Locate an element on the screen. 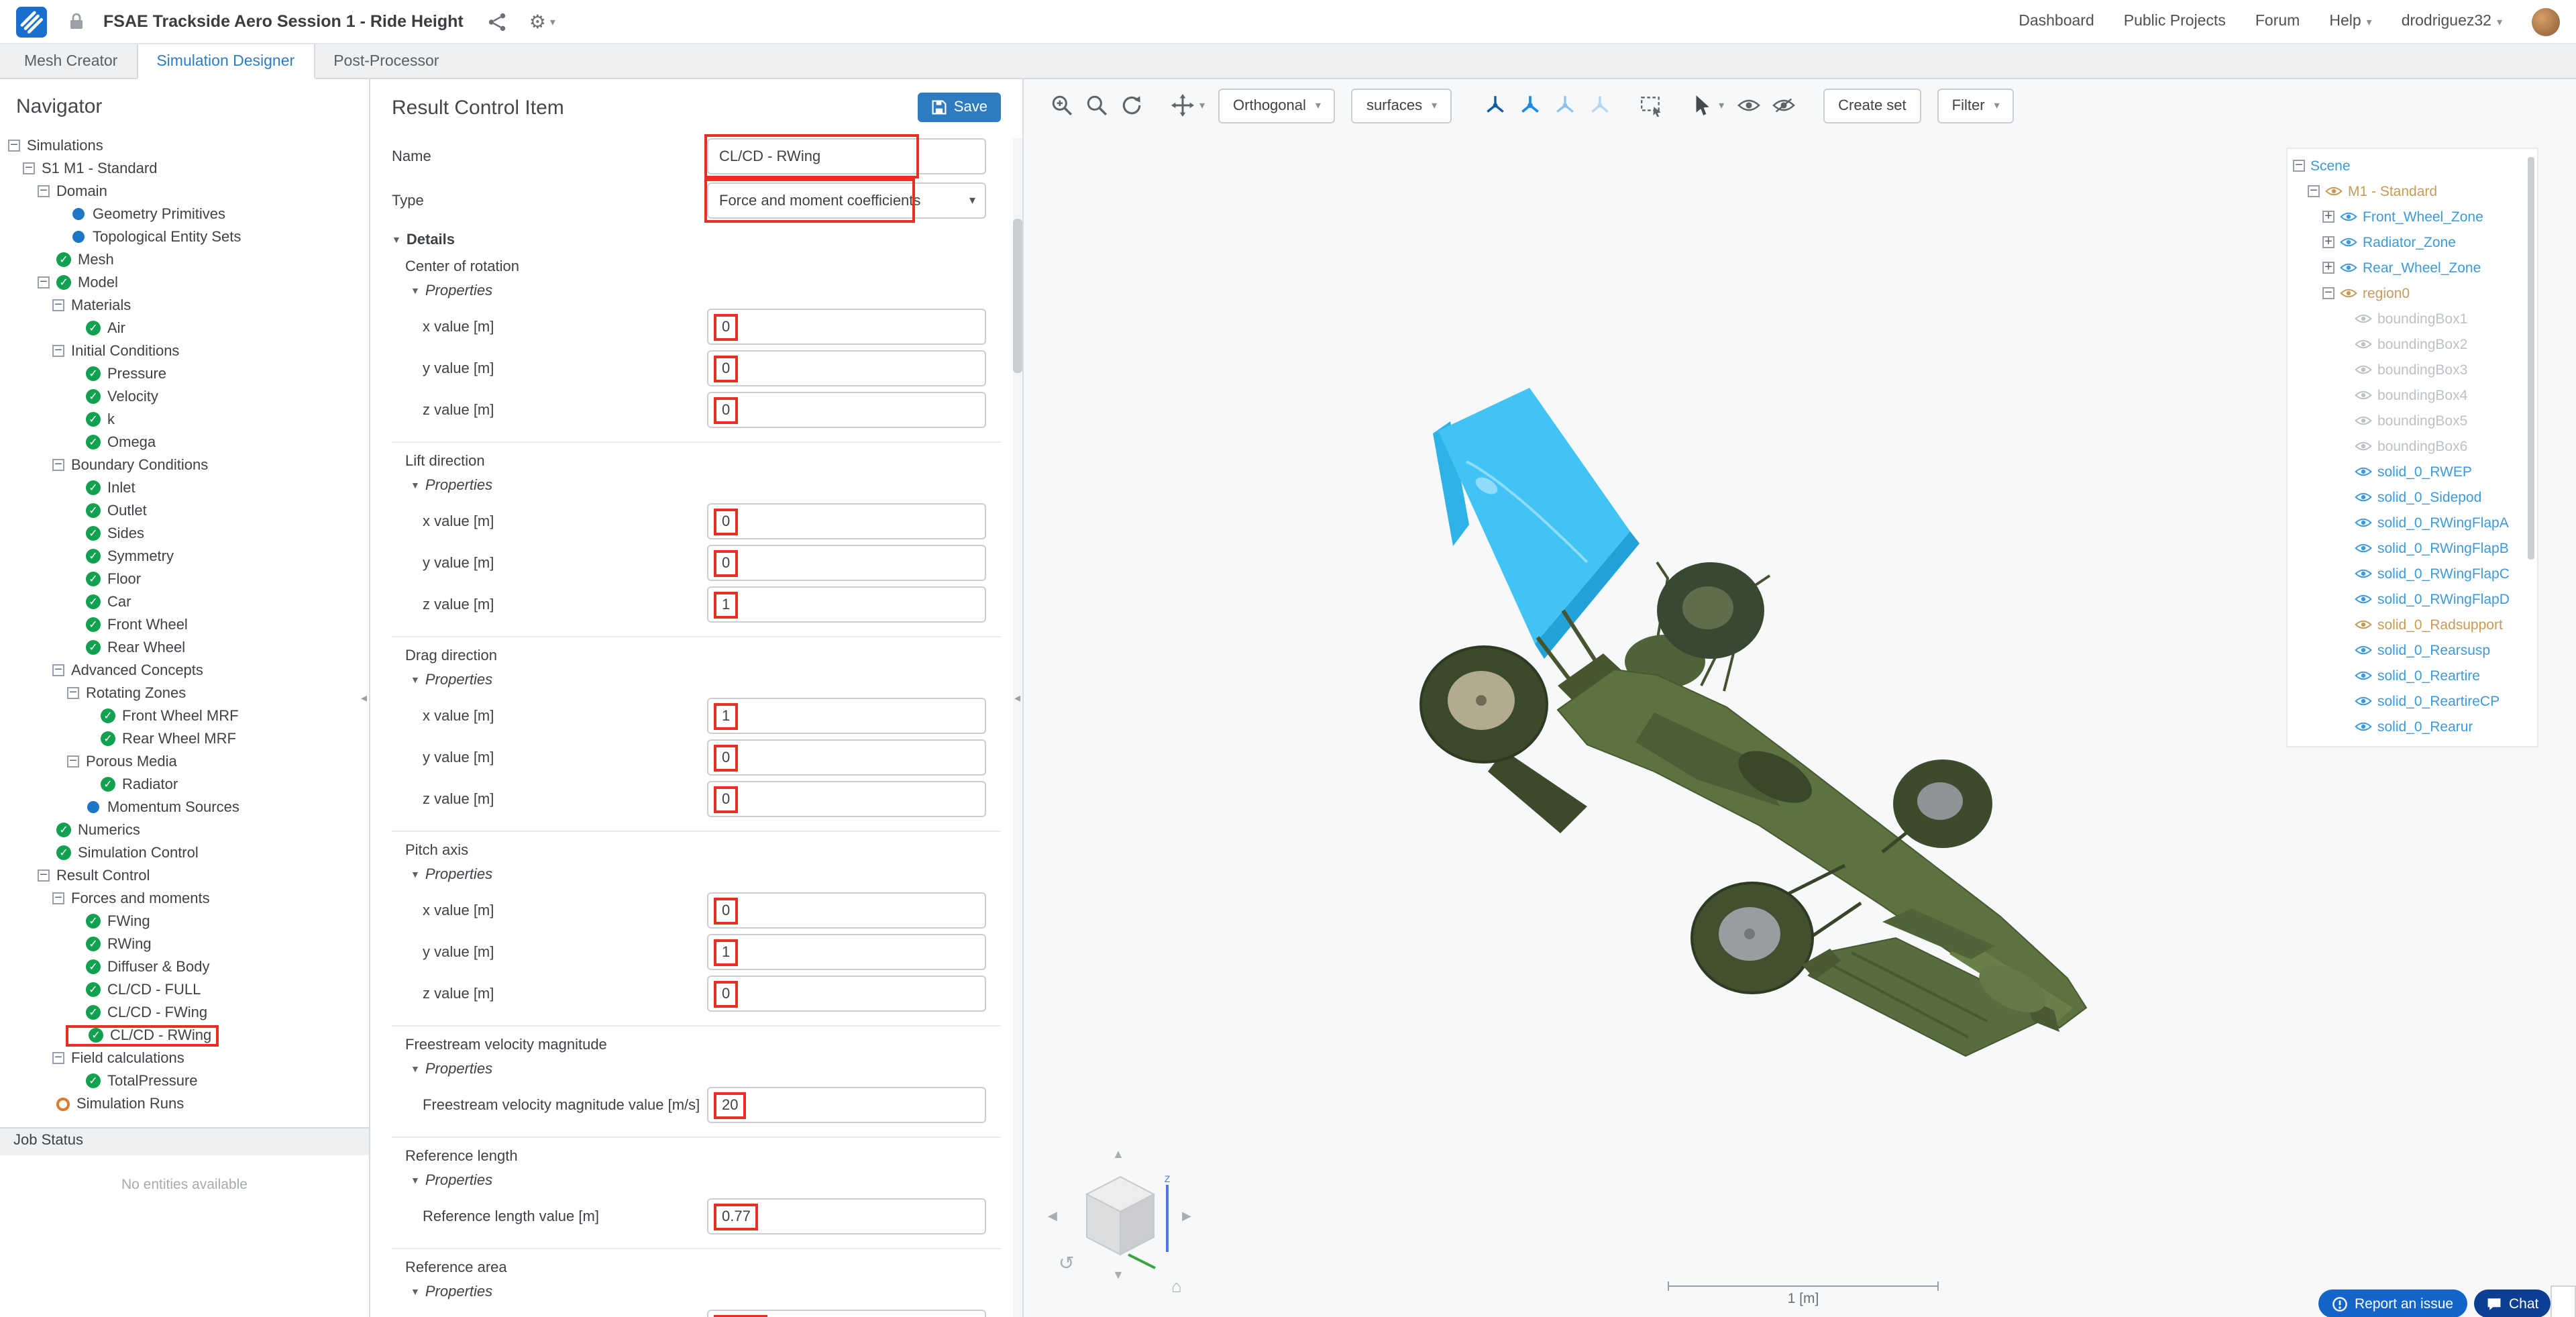 The height and width of the screenshot is (1317, 2576). scene-tree-item-solid-0-rwingflapd: solid_0_RWingFlapD is located at coordinates (2412, 599).